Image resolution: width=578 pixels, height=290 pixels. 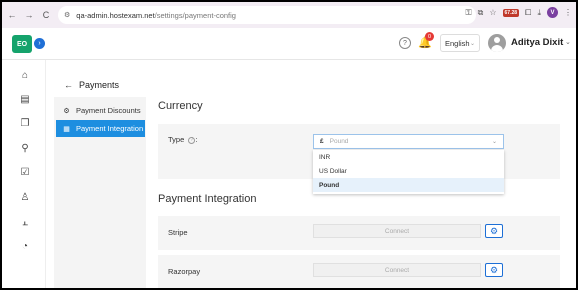 What do you see at coordinates (429, 36) in the screenshot?
I see `notification-count-badge: 0` at bounding box center [429, 36].